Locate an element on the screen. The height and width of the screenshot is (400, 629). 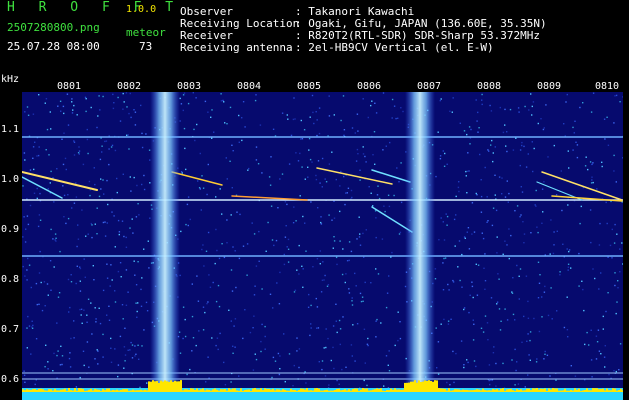
x-tick-0801: 0801 is located at coordinates (69, 86).